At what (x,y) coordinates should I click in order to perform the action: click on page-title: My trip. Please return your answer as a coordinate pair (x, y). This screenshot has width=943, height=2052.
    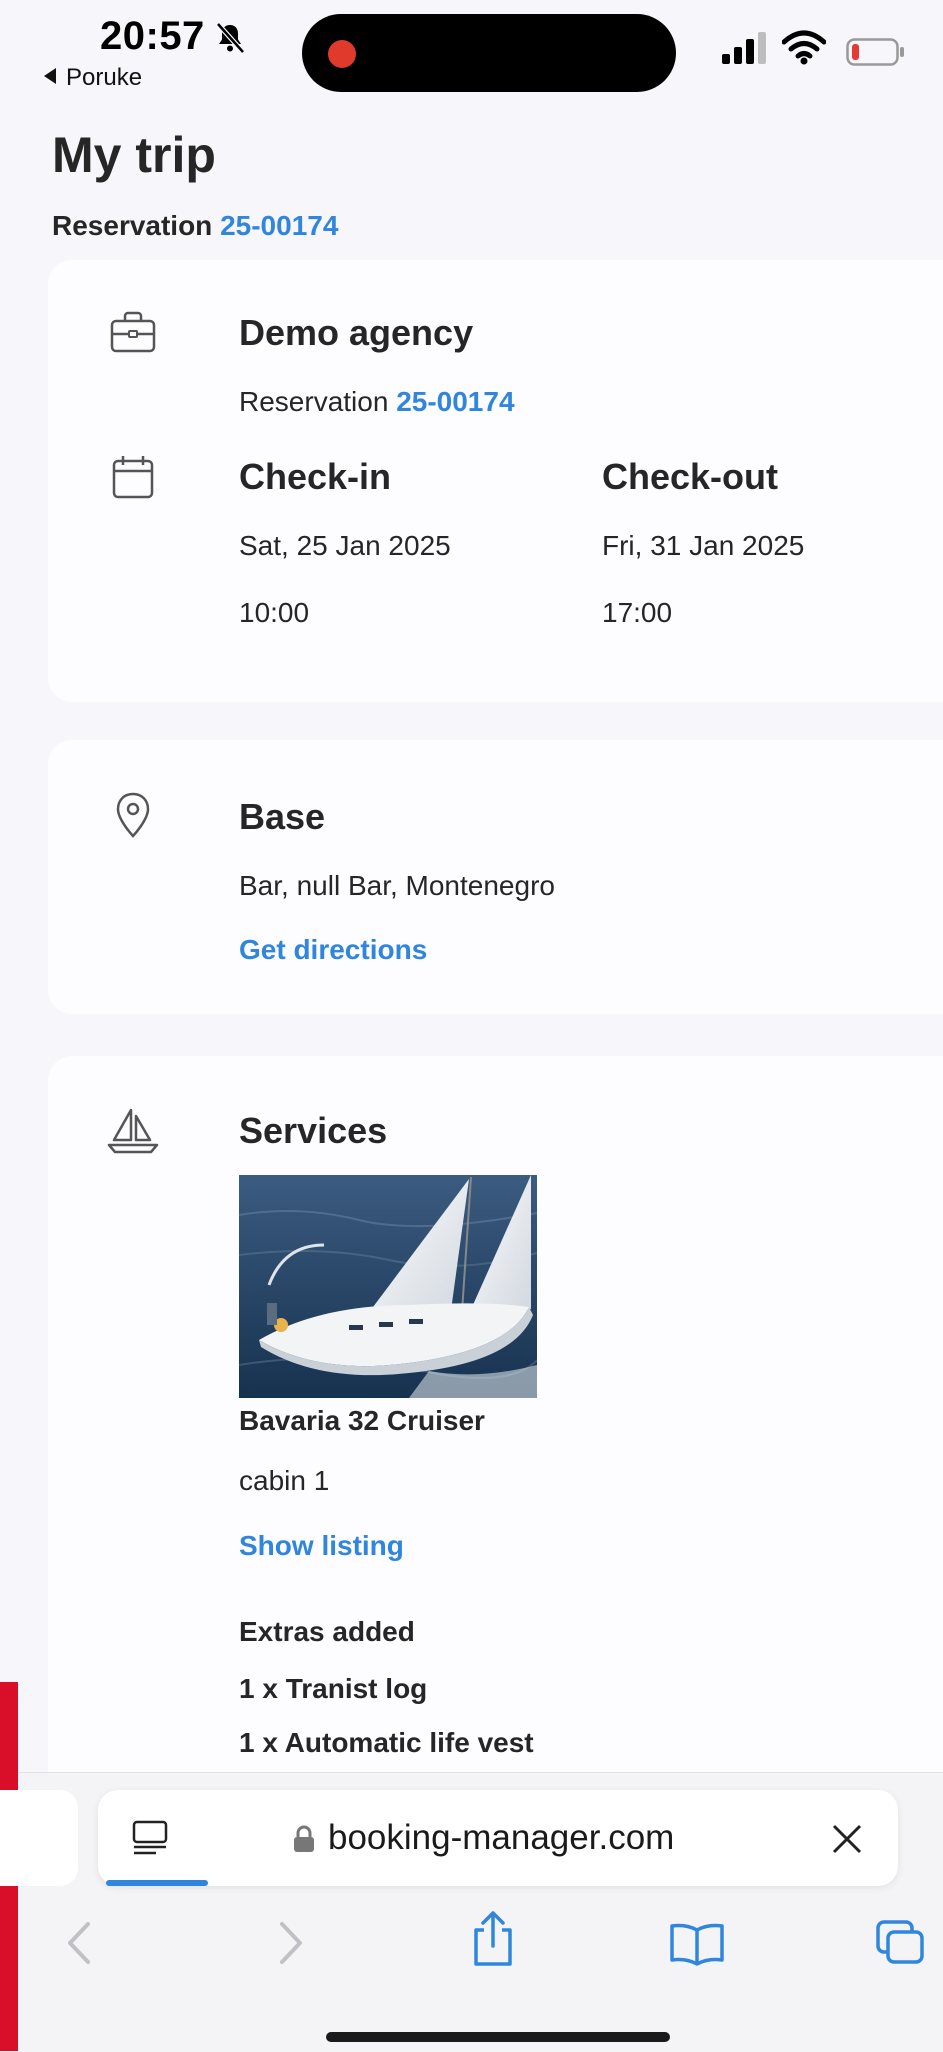
    Looking at the image, I should click on (134, 155).